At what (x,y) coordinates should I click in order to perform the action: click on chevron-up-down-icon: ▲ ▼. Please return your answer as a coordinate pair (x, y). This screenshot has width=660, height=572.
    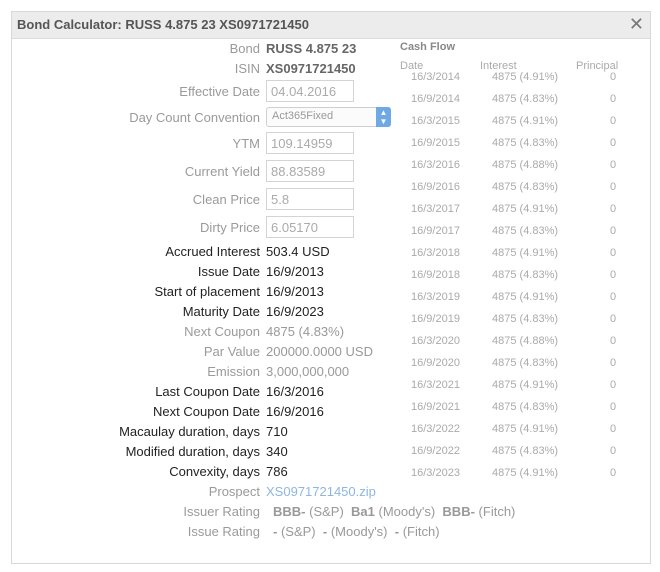
    Looking at the image, I should click on (383, 117).